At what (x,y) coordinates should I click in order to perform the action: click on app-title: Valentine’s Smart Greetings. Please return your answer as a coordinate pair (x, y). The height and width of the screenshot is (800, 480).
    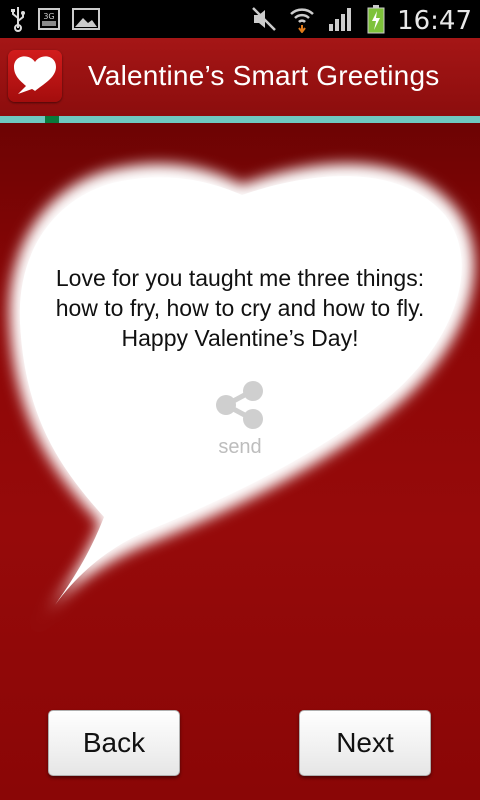
    Looking at the image, I should click on (264, 75).